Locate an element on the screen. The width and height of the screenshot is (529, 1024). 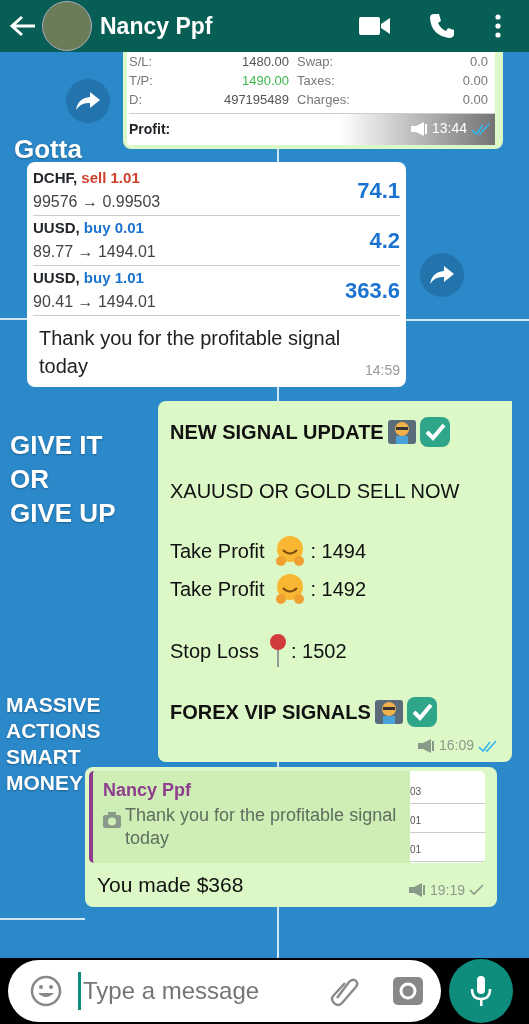
message-text: You made $368 is located at coordinates (170, 885).